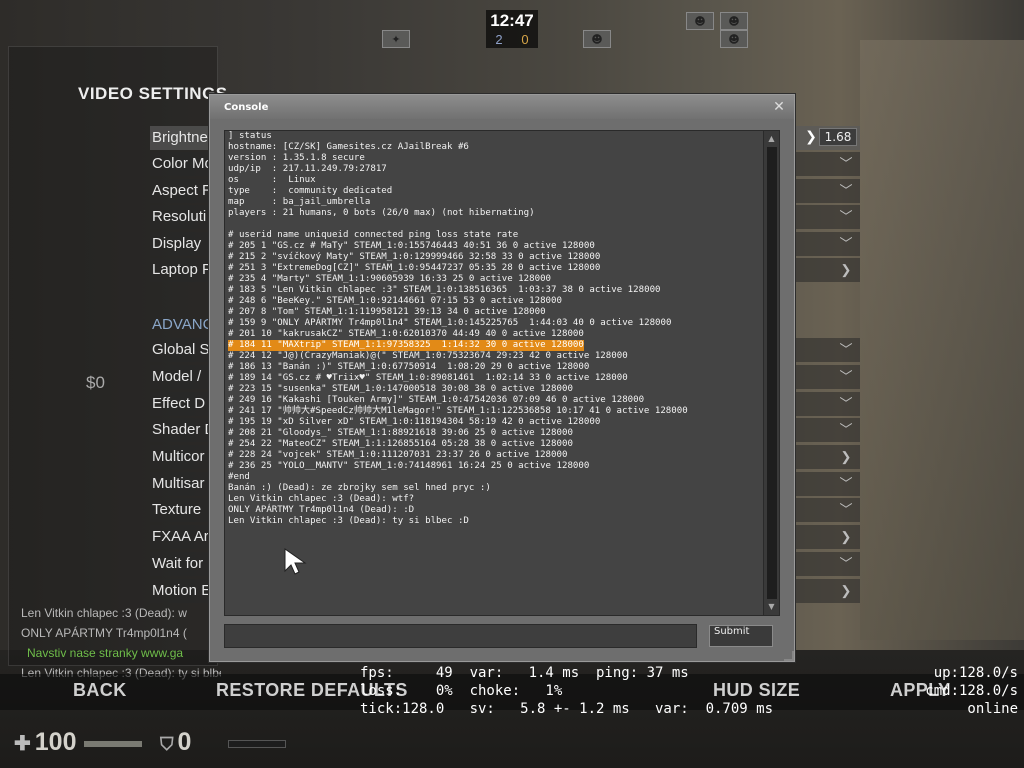 The width and height of the screenshot is (1024, 768). What do you see at coordinates (104, 633) in the screenshot?
I see `chat-line: ONLY APÁRTMY Tr4mp0l1n4 (` at bounding box center [104, 633].